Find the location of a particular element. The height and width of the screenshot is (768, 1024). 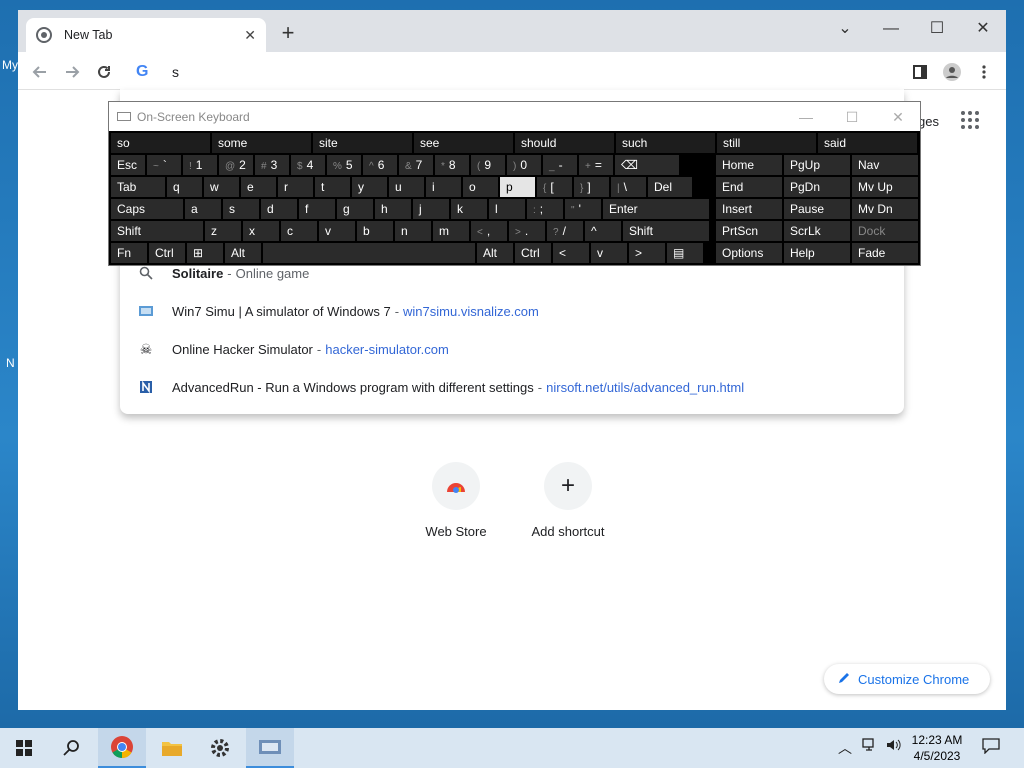

minimize-button: — is located at coordinates (891, 29).